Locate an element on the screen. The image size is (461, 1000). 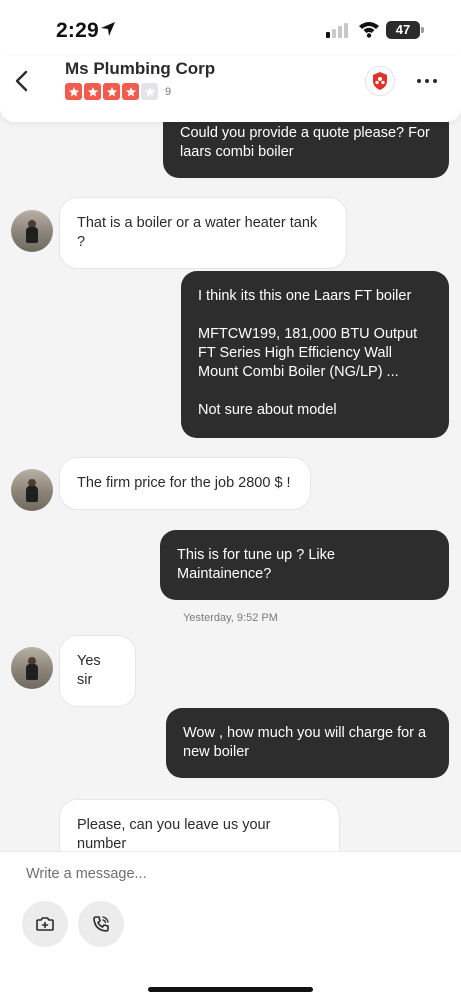
status-time: 2:29 is located at coordinates (77, 30).